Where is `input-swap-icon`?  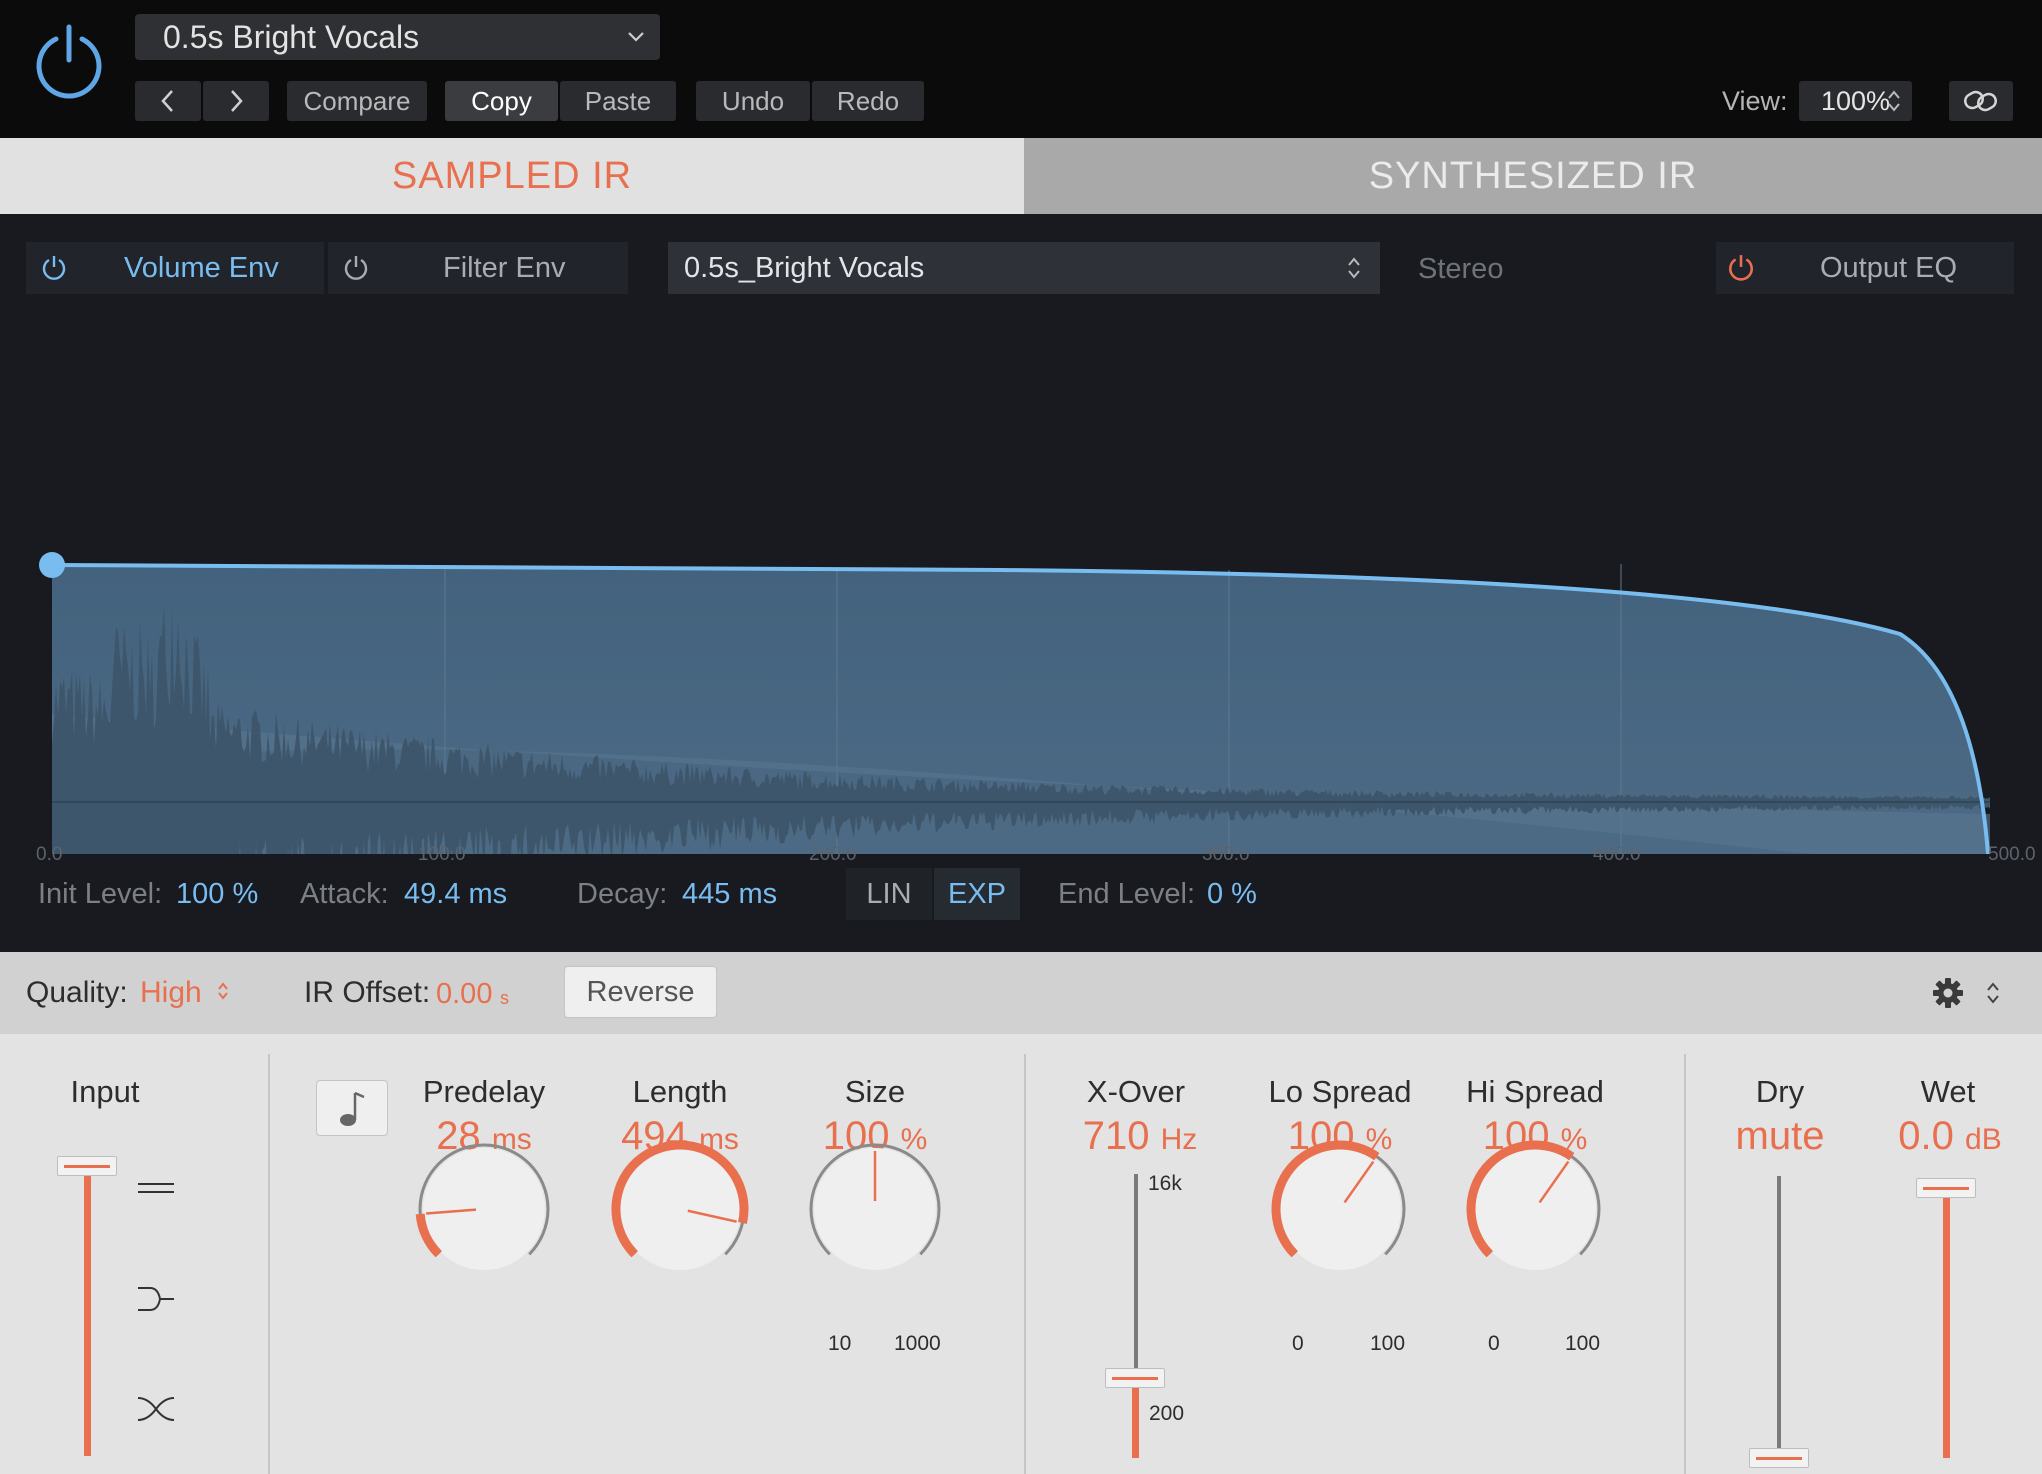
input-swap-icon is located at coordinates (156, 1409).